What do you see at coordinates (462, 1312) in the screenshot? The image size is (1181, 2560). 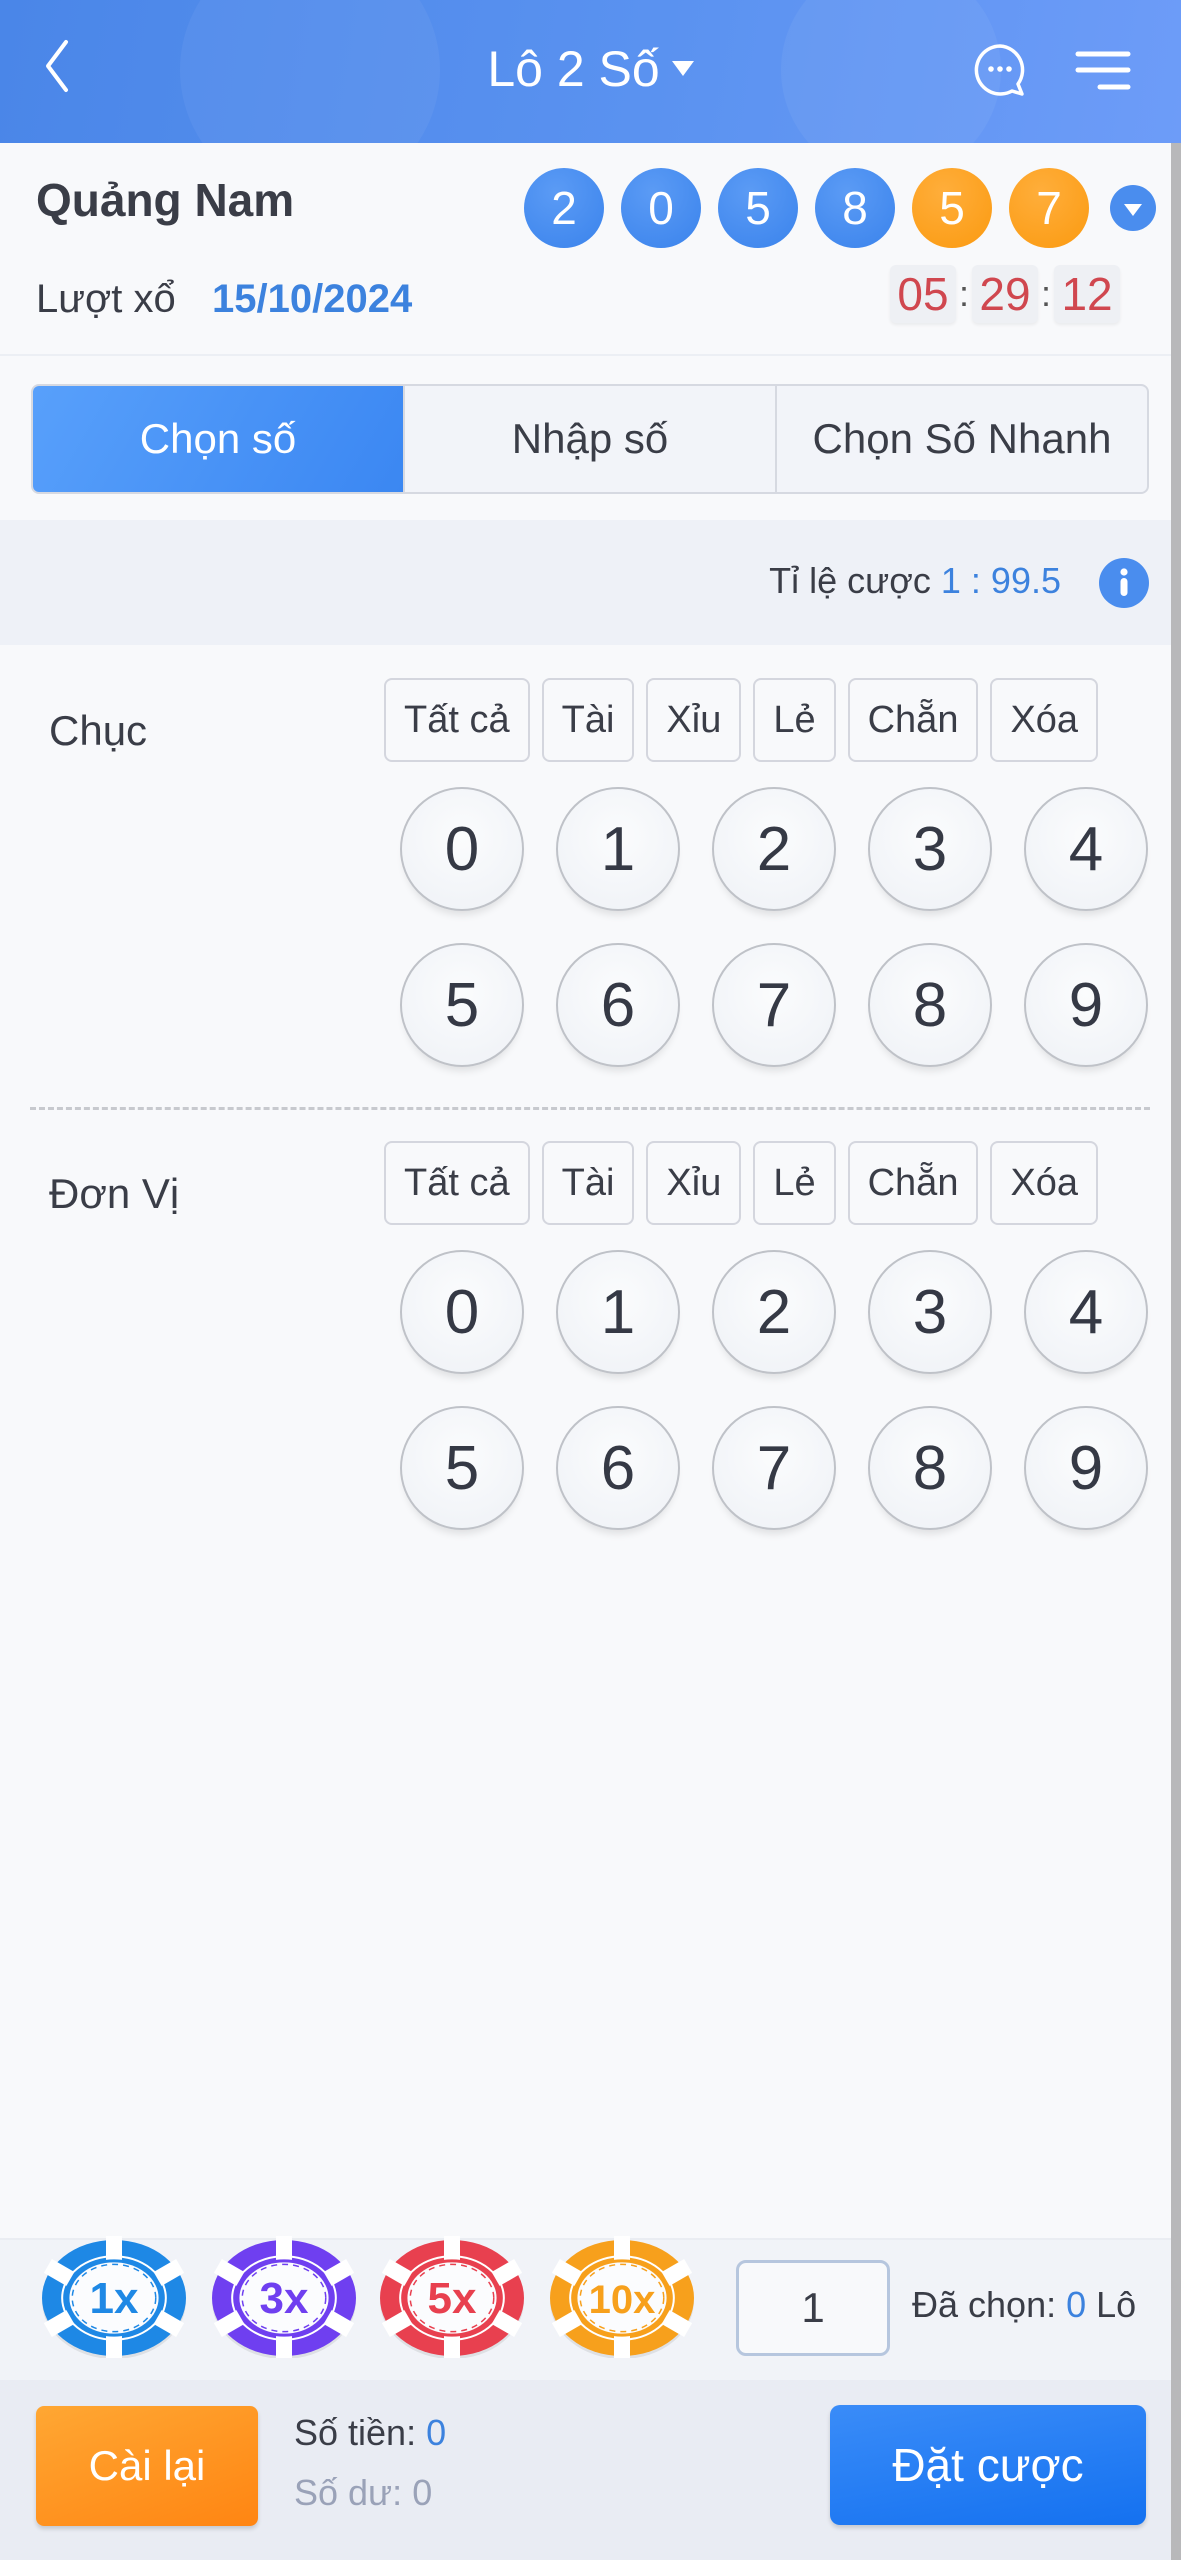 I see `units-number-ball: 0` at bounding box center [462, 1312].